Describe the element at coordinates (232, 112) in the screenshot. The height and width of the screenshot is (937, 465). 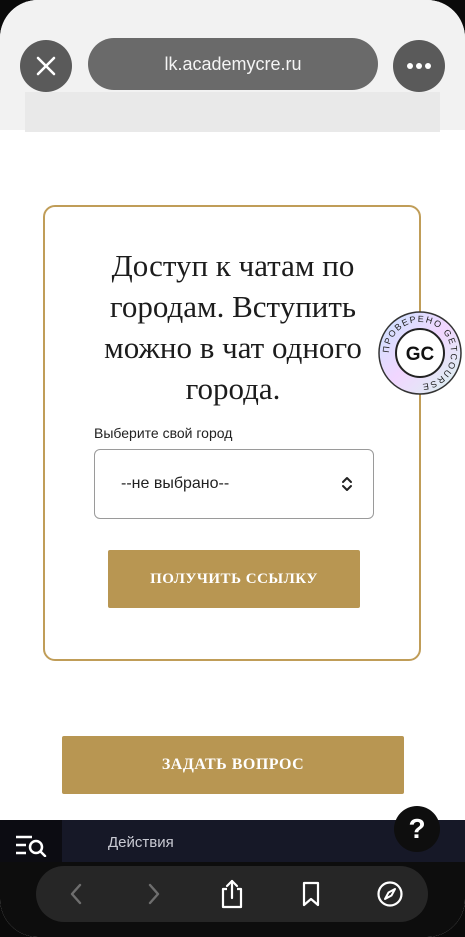
I see `browser-top-bar-shadow` at that location.